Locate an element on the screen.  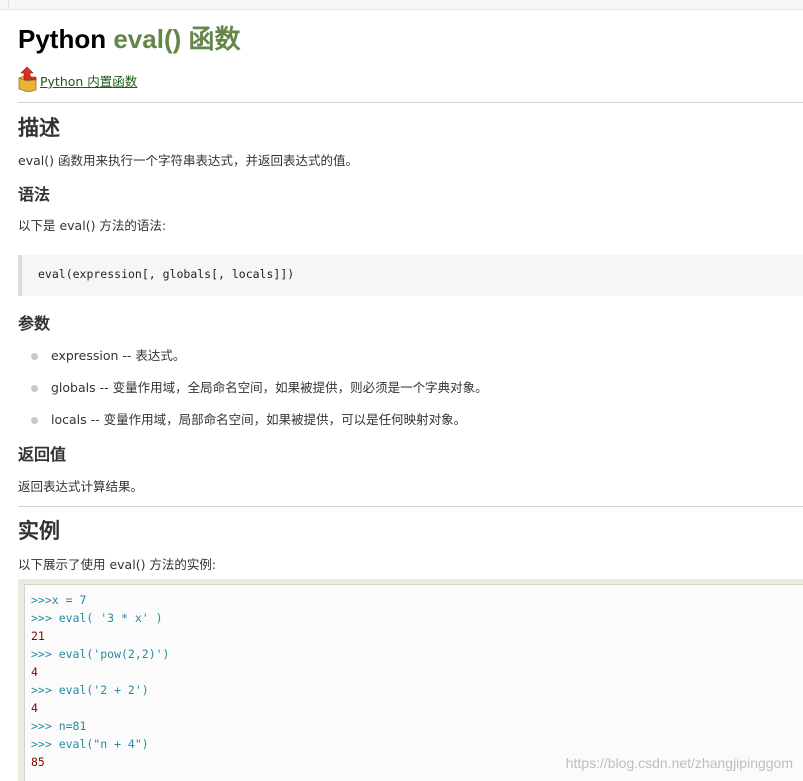
param-item-locals: locals -- 变量作用域，局部命名空间，如果被提供，可以是任何映射对象。 is located at coordinates (253, 425).